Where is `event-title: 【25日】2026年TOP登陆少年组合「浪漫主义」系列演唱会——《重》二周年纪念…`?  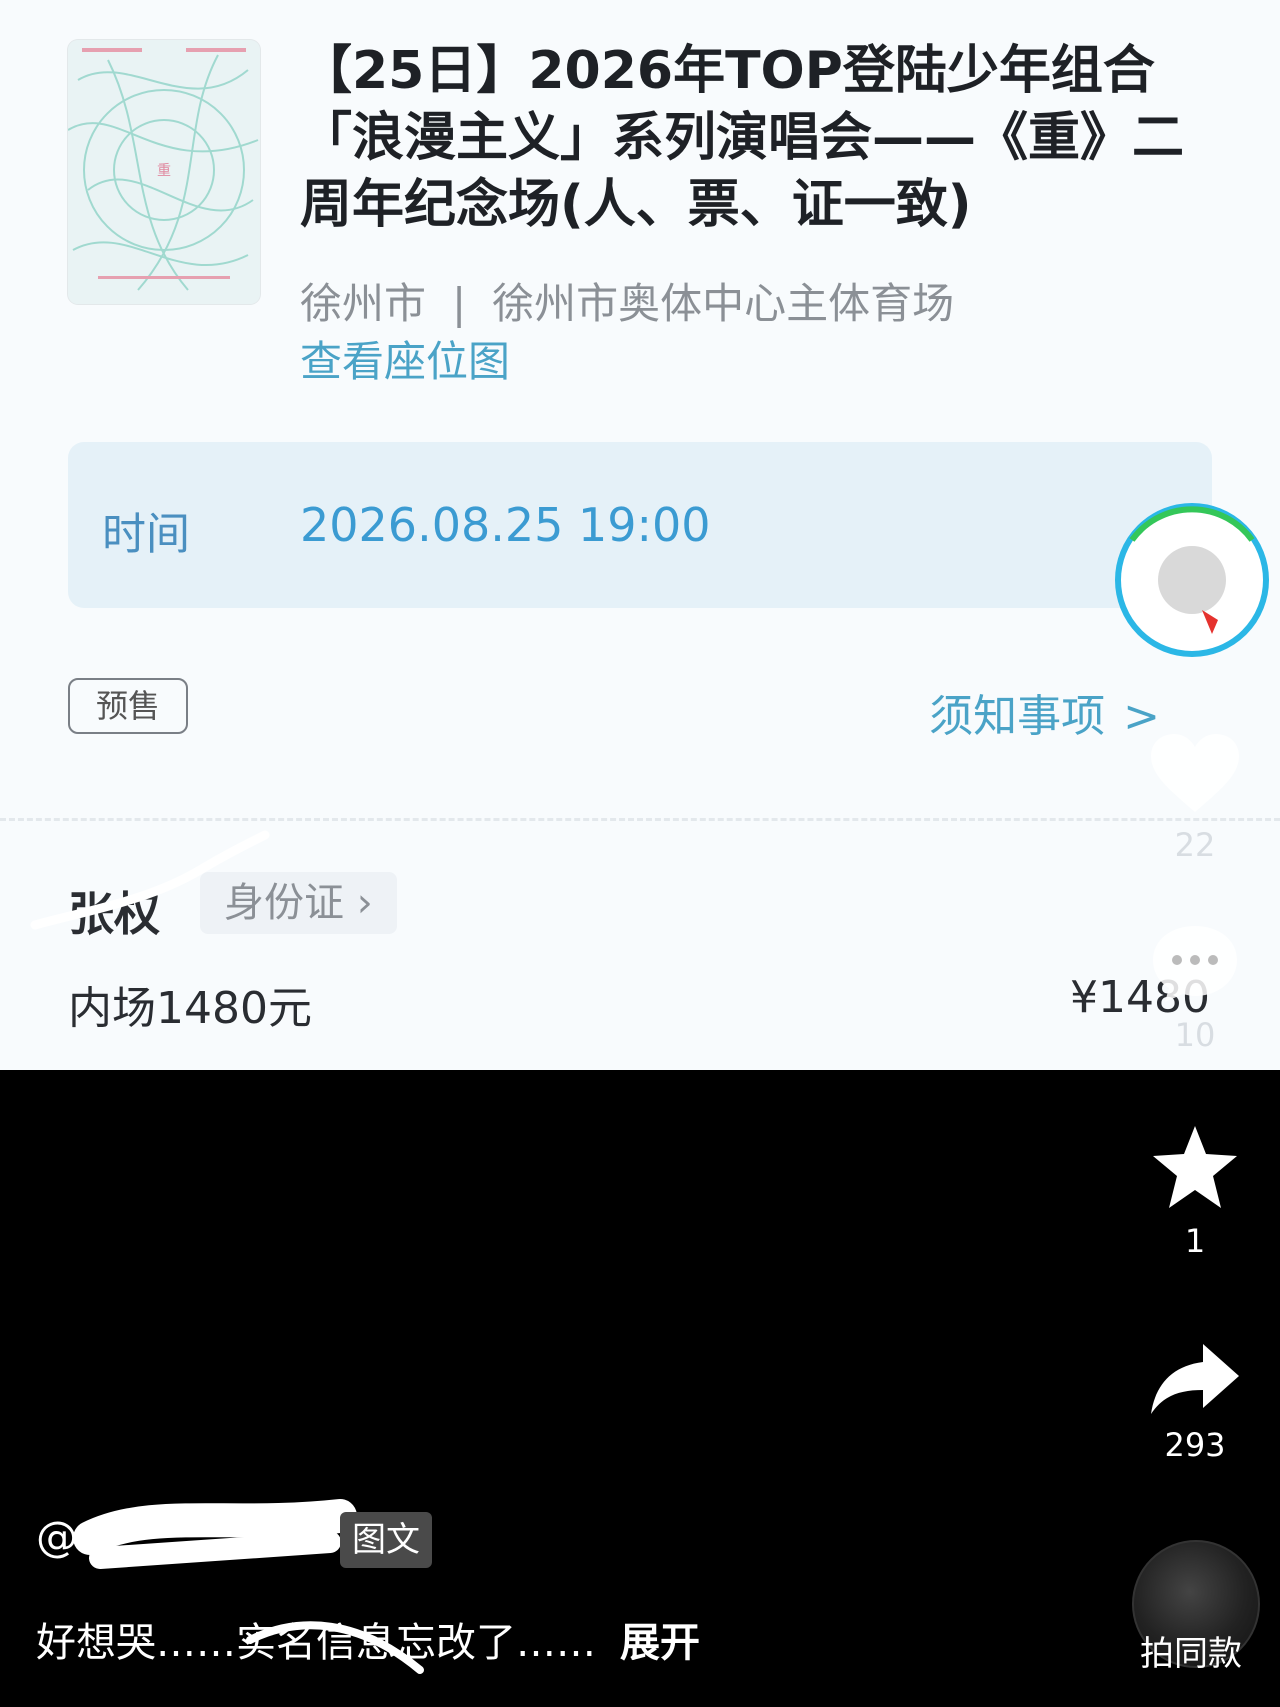
event-title: 【25日】2026年TOP登陆少年组合「浪漫主义」系列演唱会——《重》二周年纪念… is located at coordinates (742, 138).